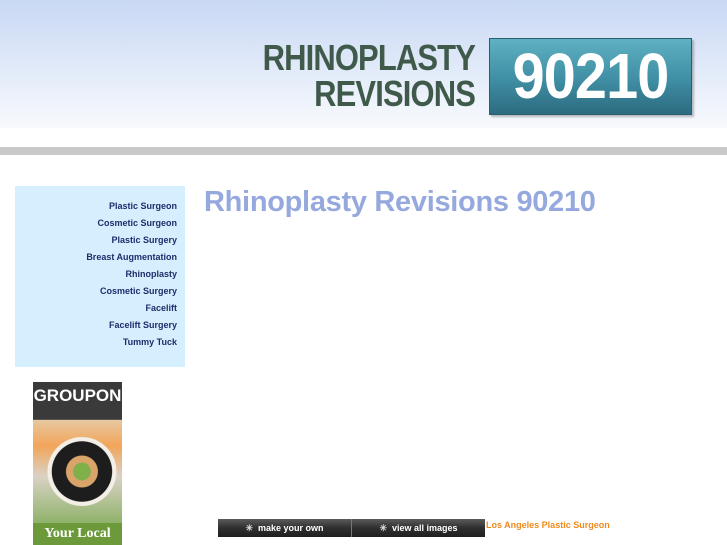  Describe the element at coordinates (96, 240) in the screenshot. I see `sidebar-item-plastic-surgery: Plastic Surgery` at that location.